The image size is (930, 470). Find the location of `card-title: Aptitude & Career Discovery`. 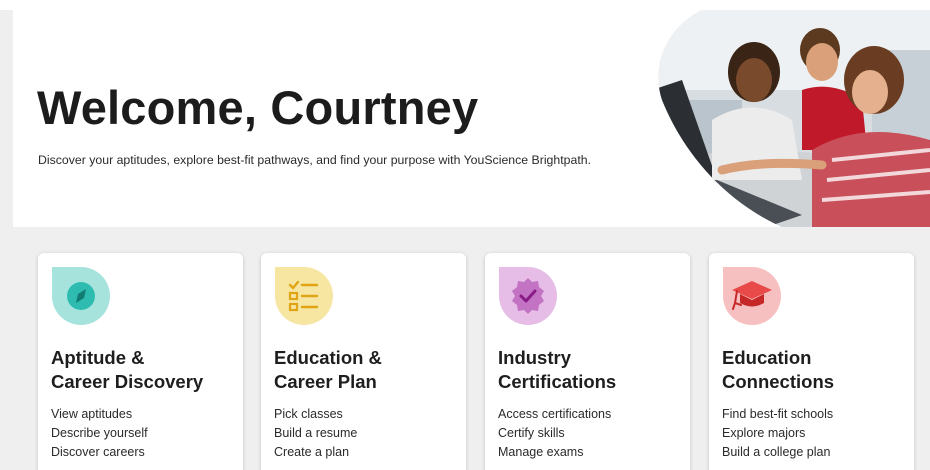

card-title: Aptitude & Career Discovery is located at coordinates (127, 369).